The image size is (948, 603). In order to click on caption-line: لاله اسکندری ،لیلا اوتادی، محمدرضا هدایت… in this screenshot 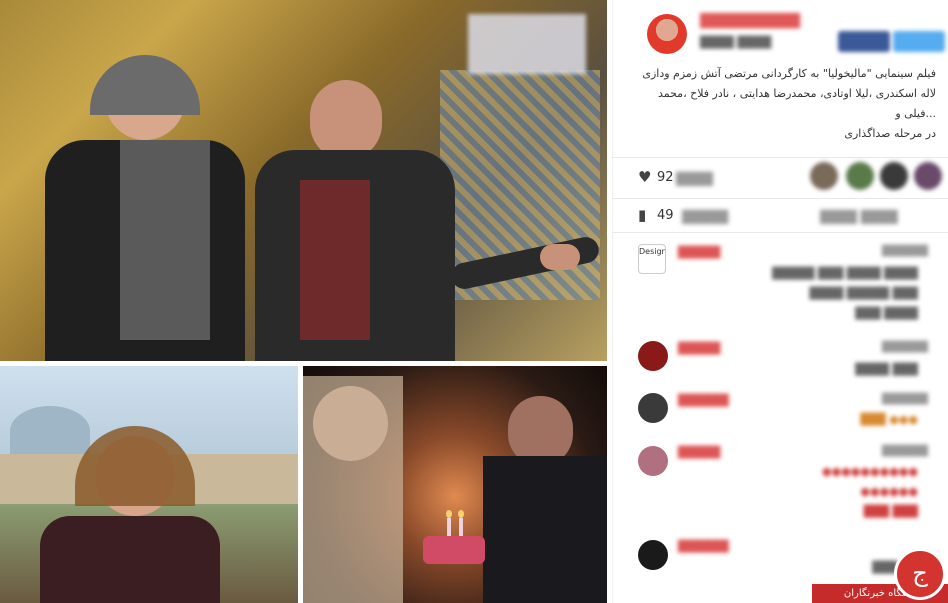, I will do `click(796, 93)`.